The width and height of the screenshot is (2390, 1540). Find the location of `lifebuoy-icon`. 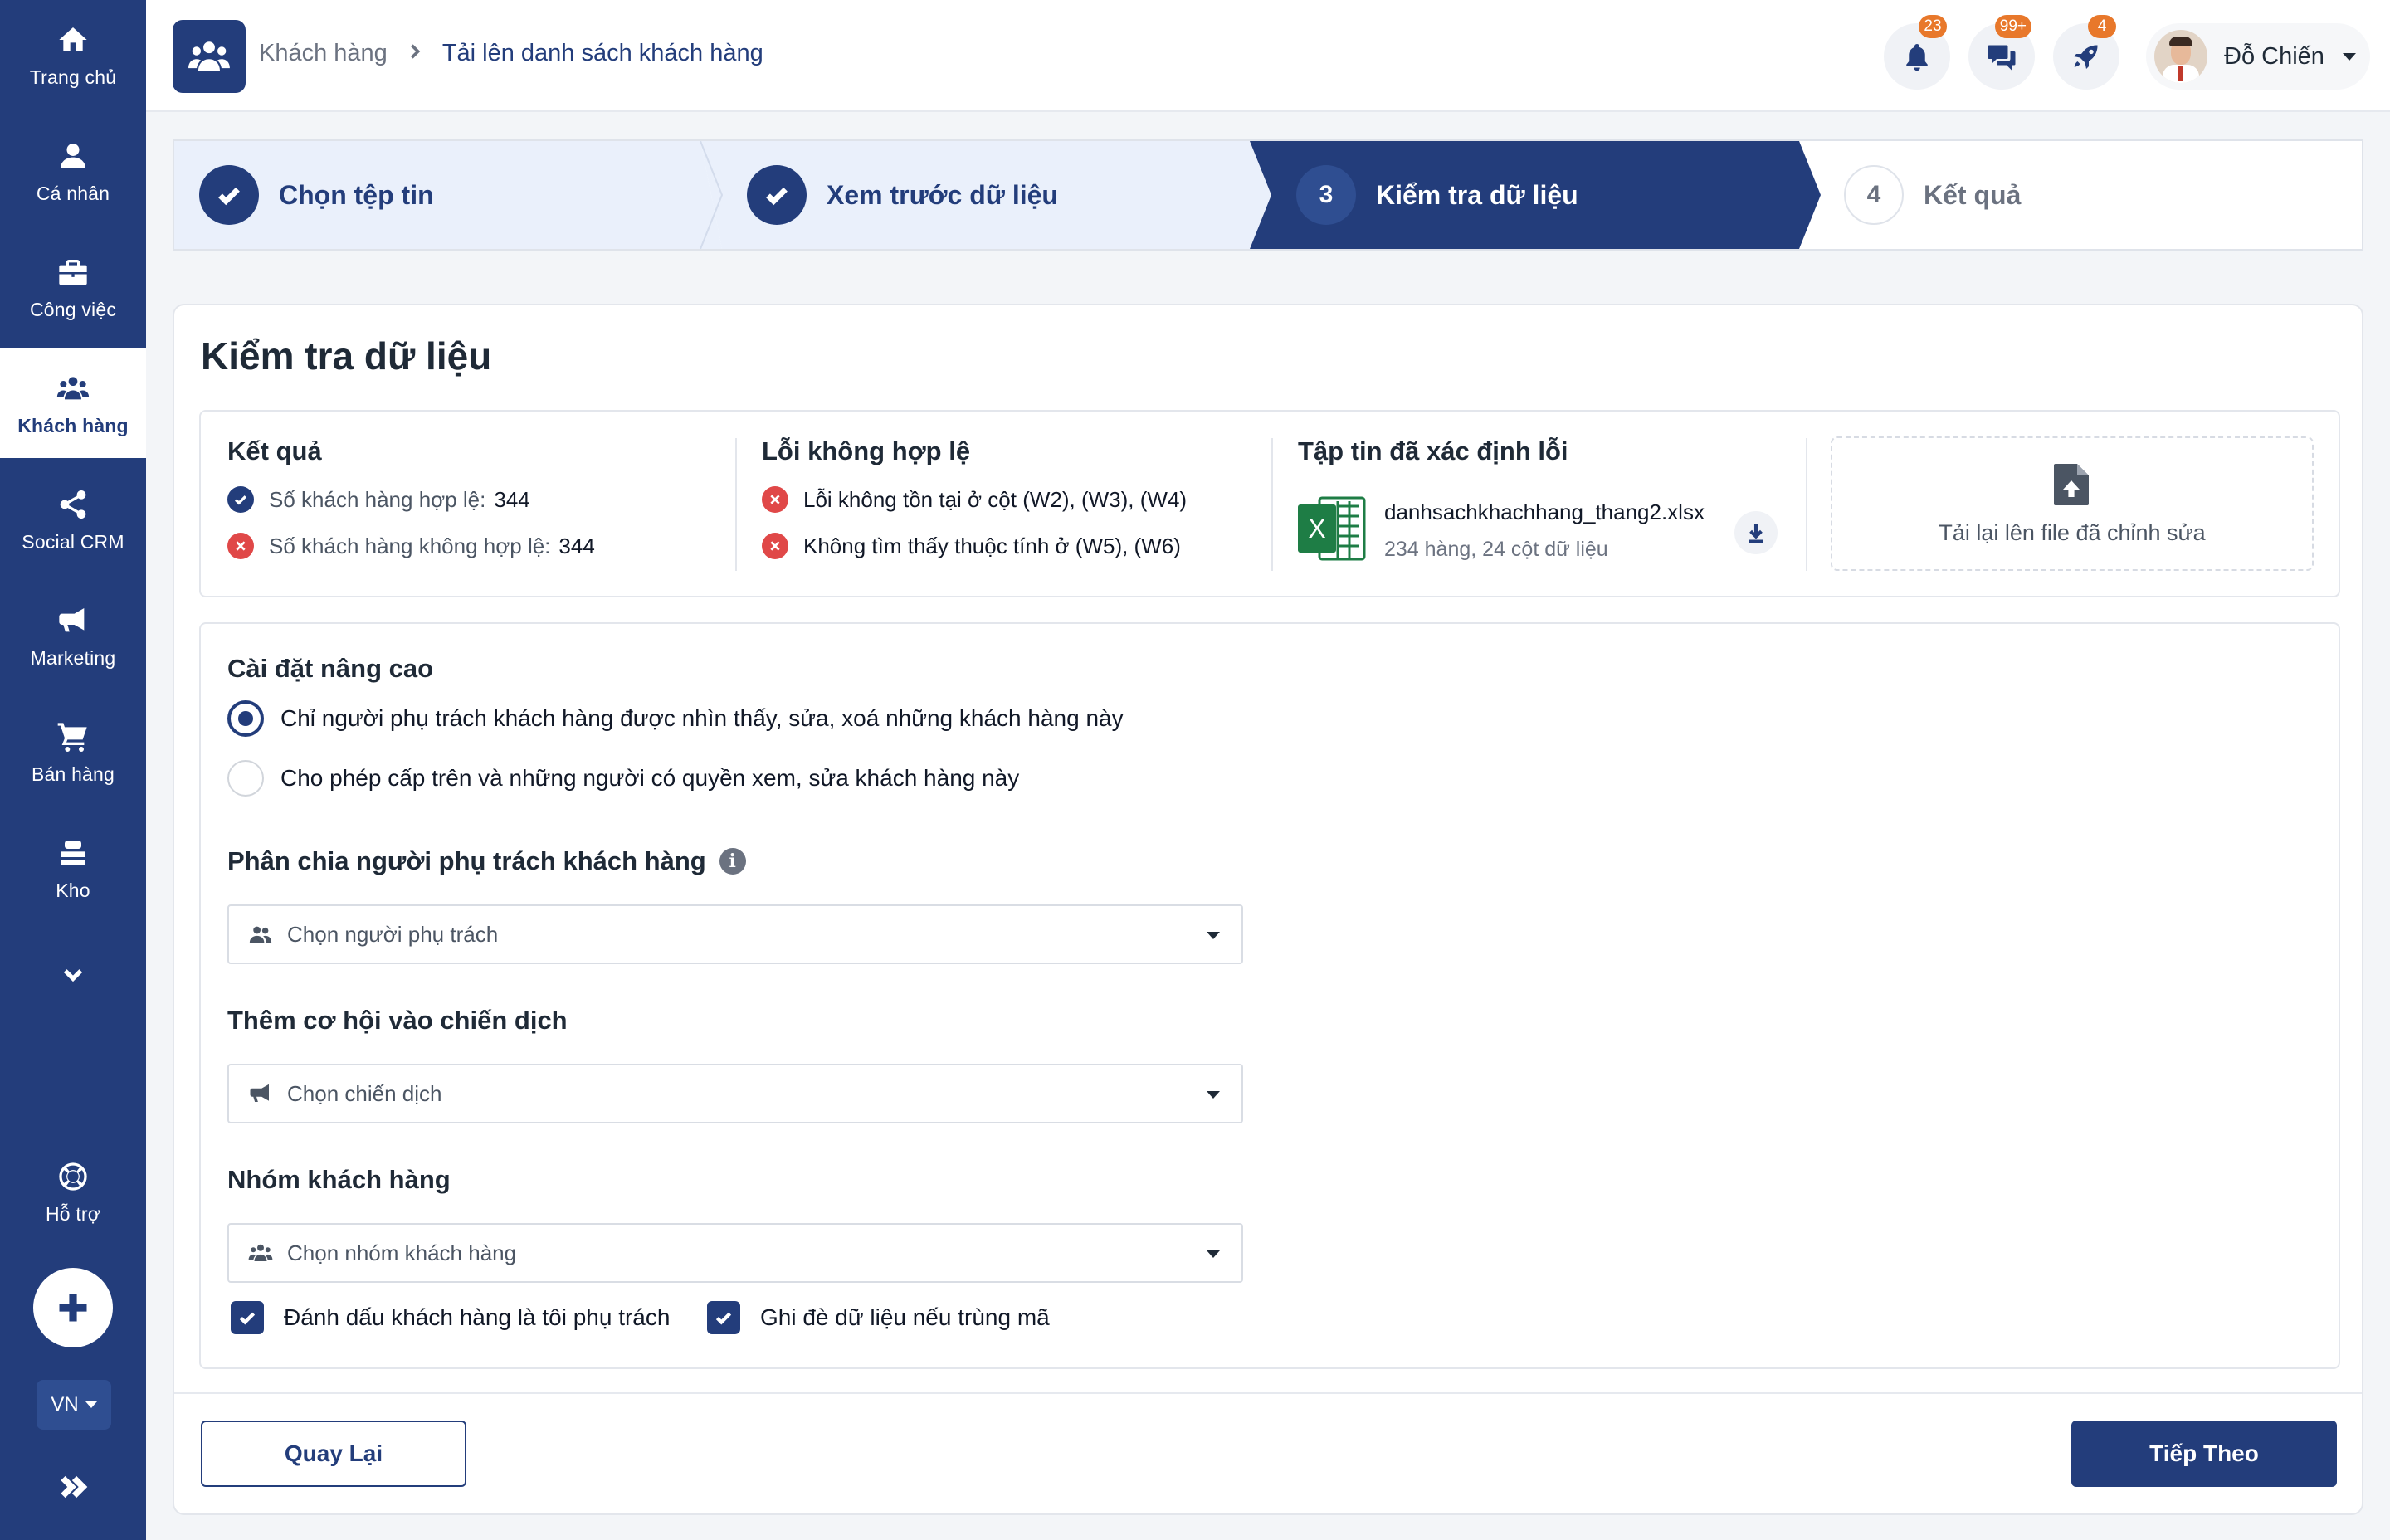

lifebuoy-icon is located at coordinates (73, 1176).